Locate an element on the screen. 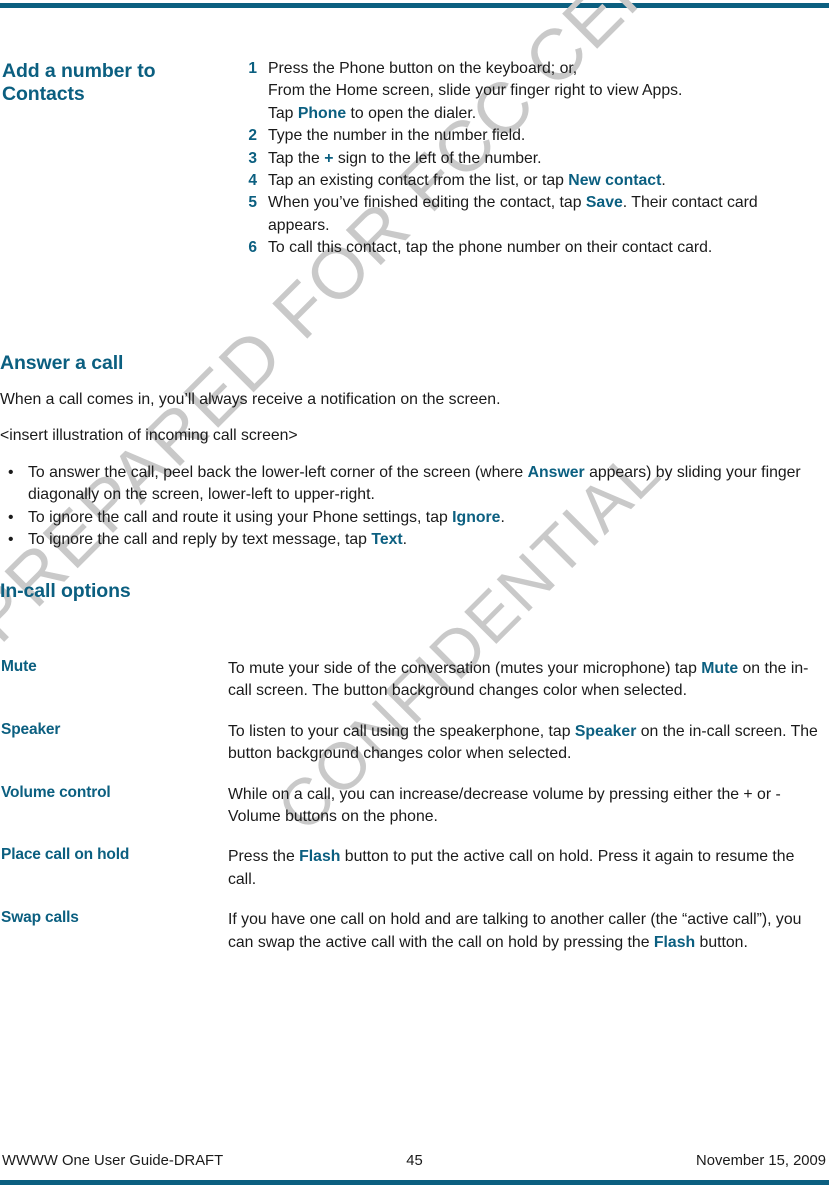 The width and height of the screenshot is (829, 1189). ui-keyword: Phone is located at coordinates (322, 113).